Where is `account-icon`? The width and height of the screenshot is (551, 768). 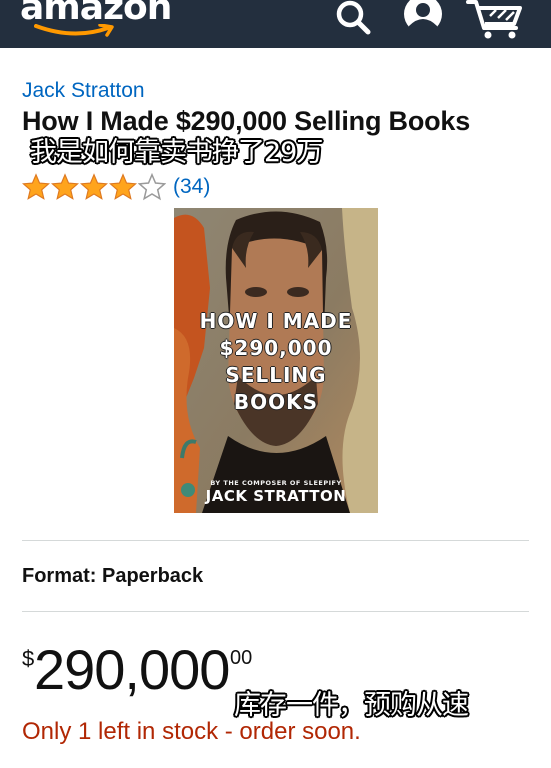 account-icon is located at coordinates (423, 20).